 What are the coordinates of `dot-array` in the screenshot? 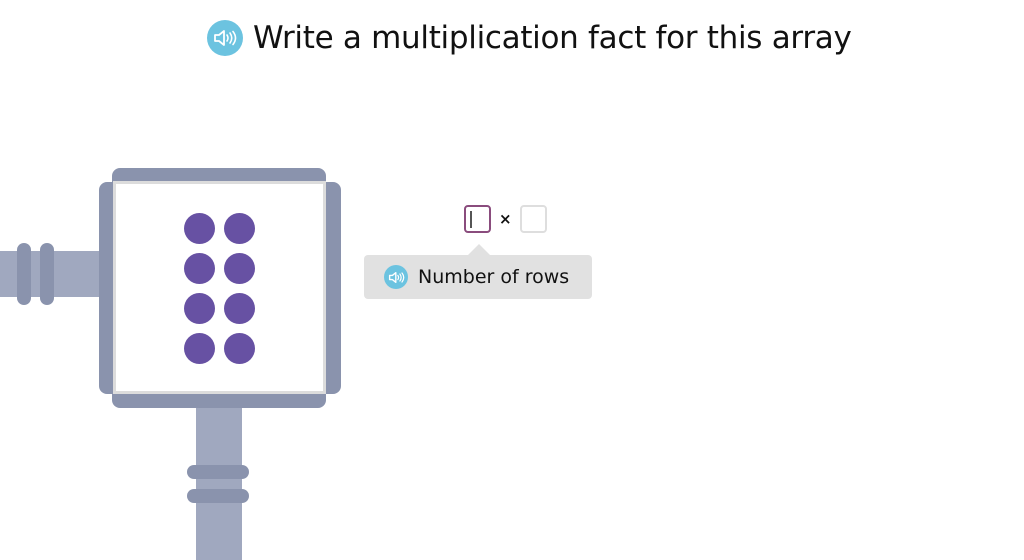 It's located at (220, 289).